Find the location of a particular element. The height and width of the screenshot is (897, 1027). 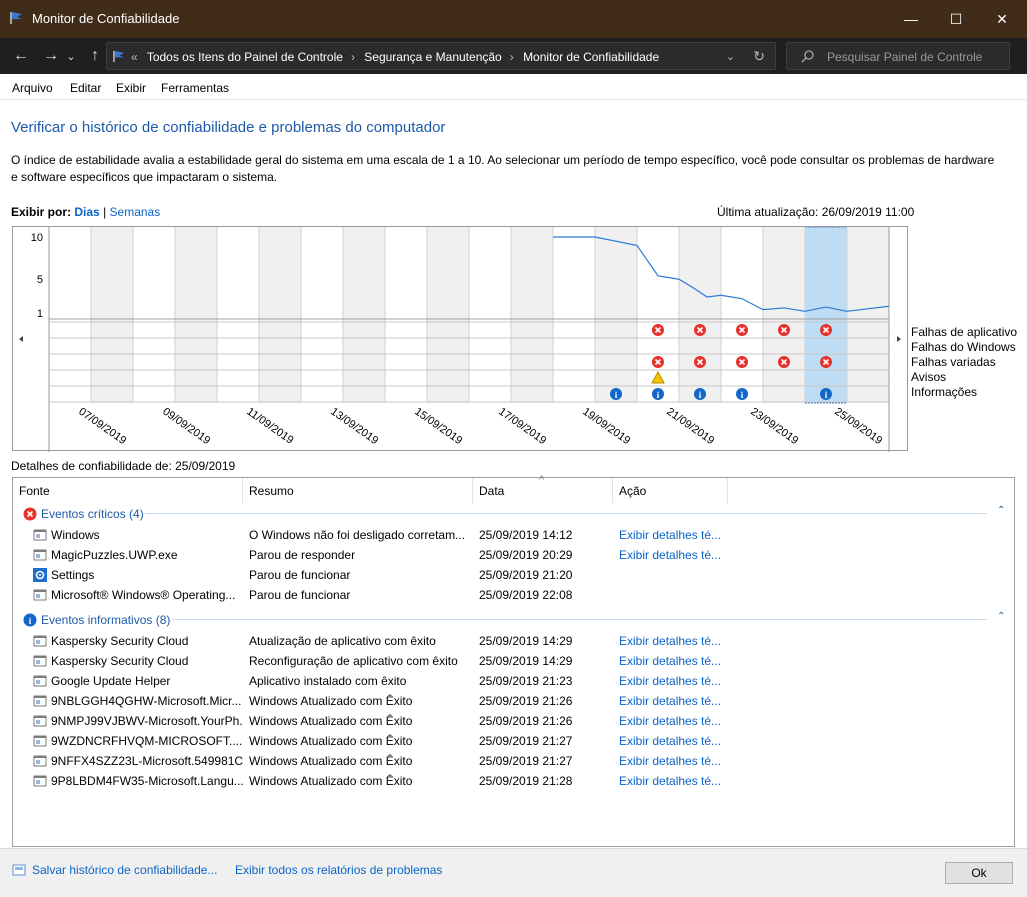

maximize-button: ☐ is located at coordinates (956, 19).